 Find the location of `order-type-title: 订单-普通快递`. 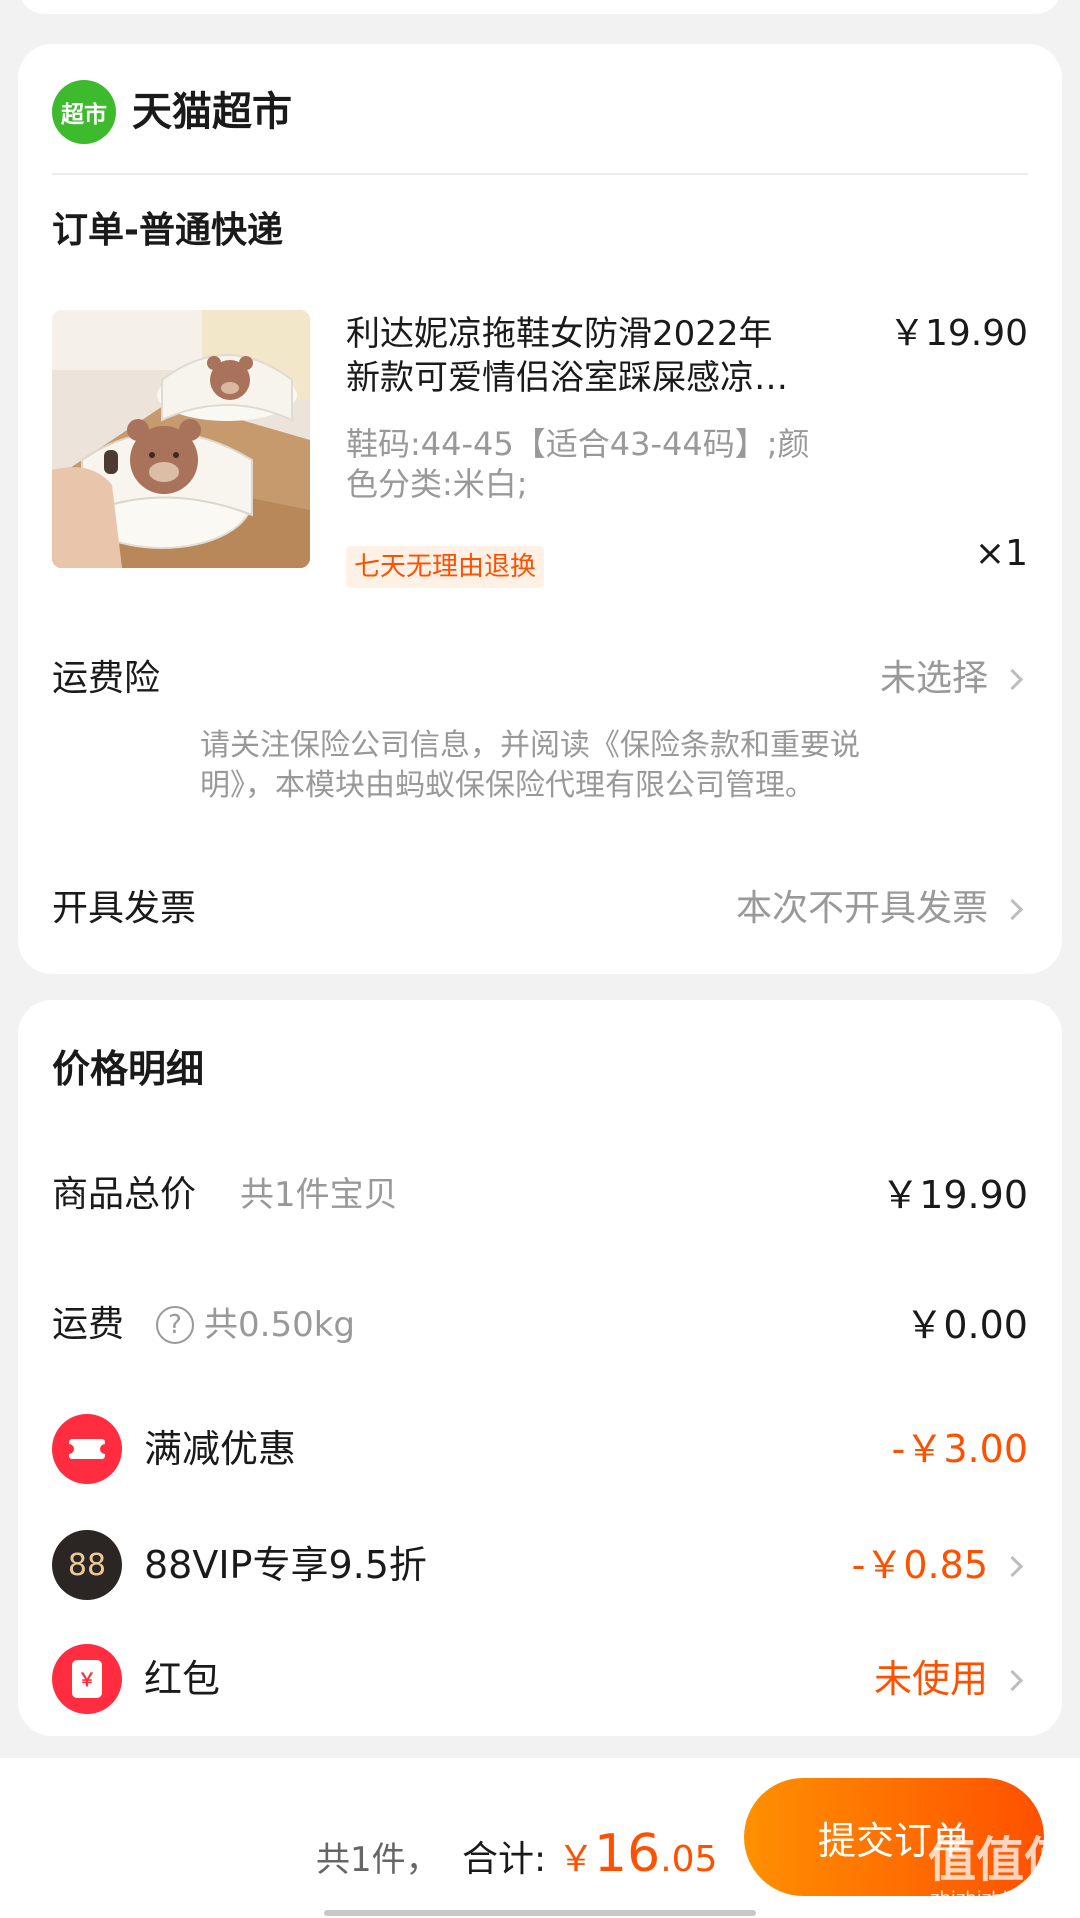

order-type-title: 订单-普通快递 is located at coordinates (167, 230).